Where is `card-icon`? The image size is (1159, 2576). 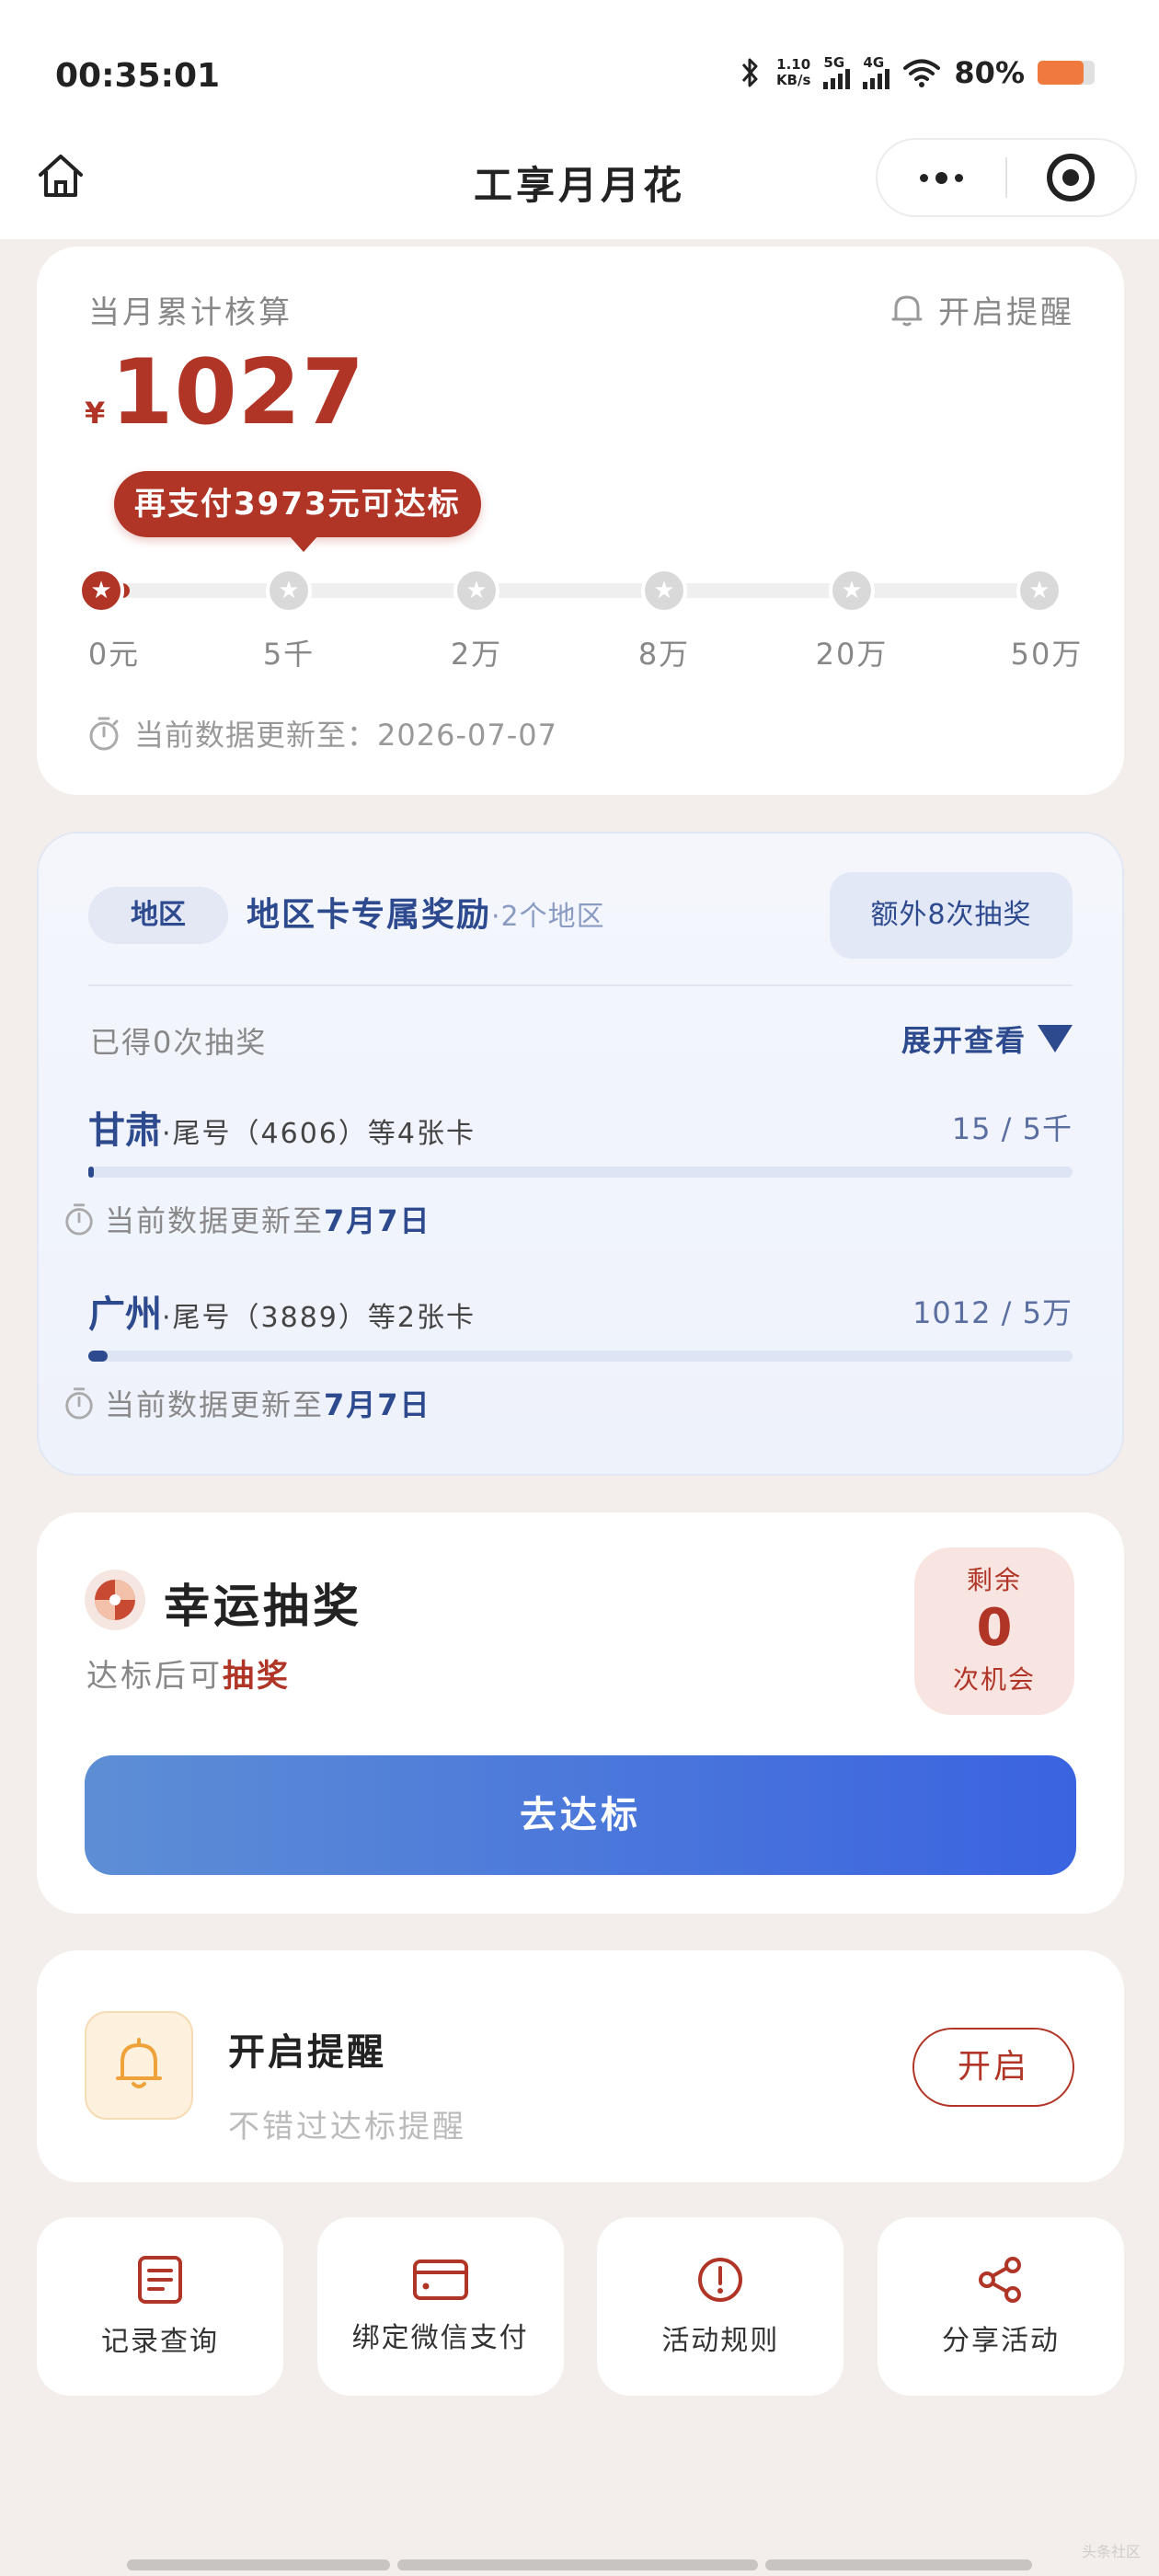 card-icon is located at coordinates (440, 2280).